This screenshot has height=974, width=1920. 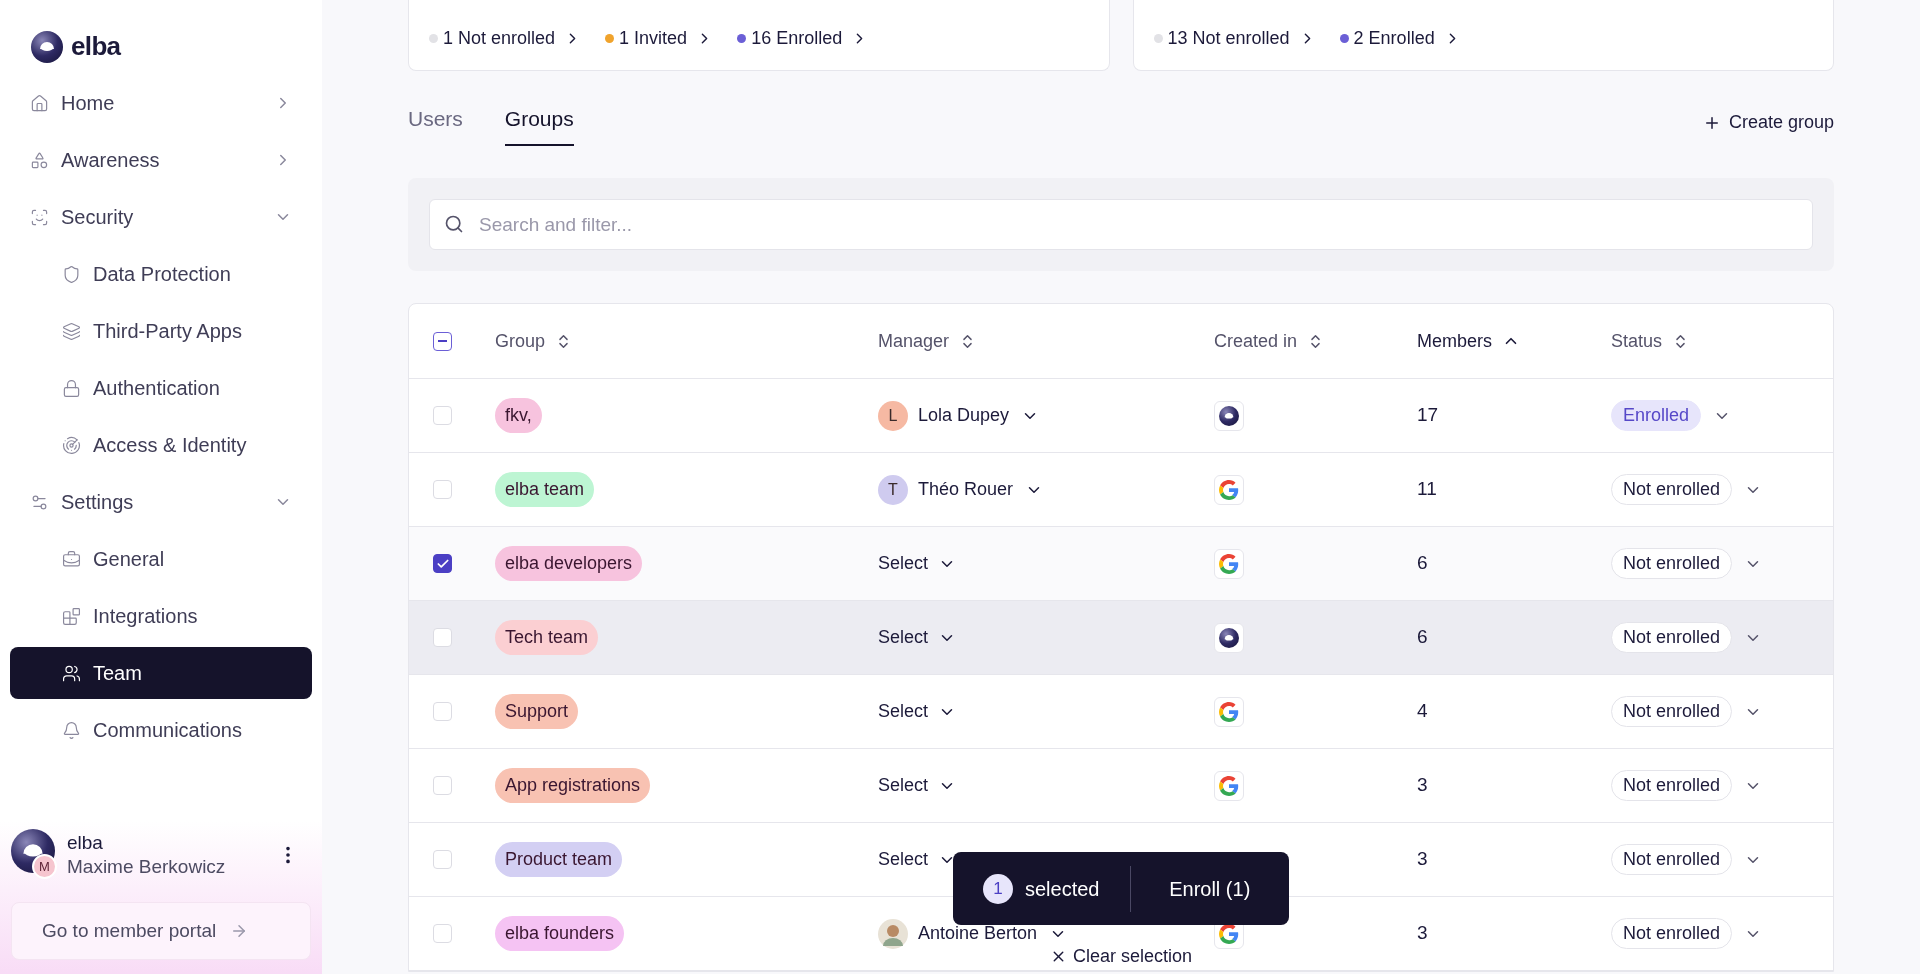 I want to click on clear-selection-button: Clear selection, so click(x=1121, y=956).